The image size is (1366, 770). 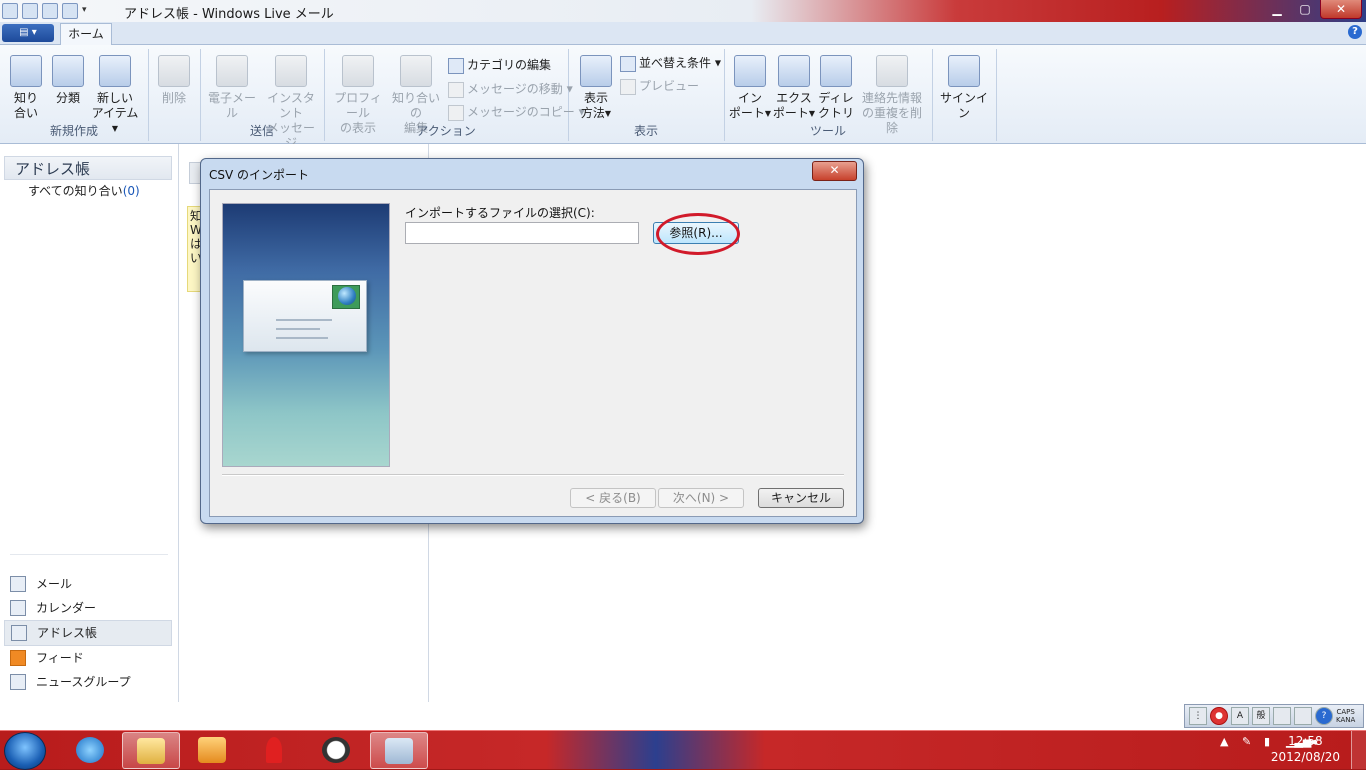 I want to click on cancel-button: キャンセル, so click(x=801, y=498).